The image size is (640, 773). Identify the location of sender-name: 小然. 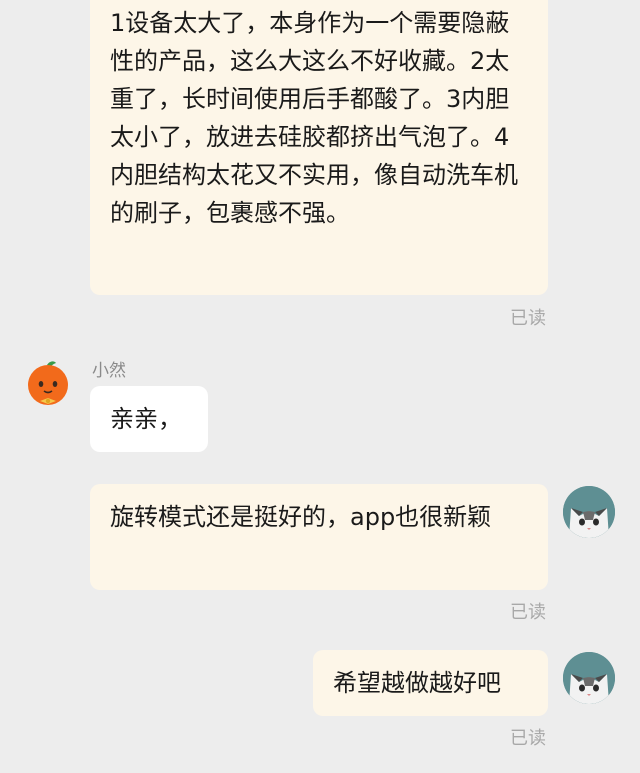
(109, 371).